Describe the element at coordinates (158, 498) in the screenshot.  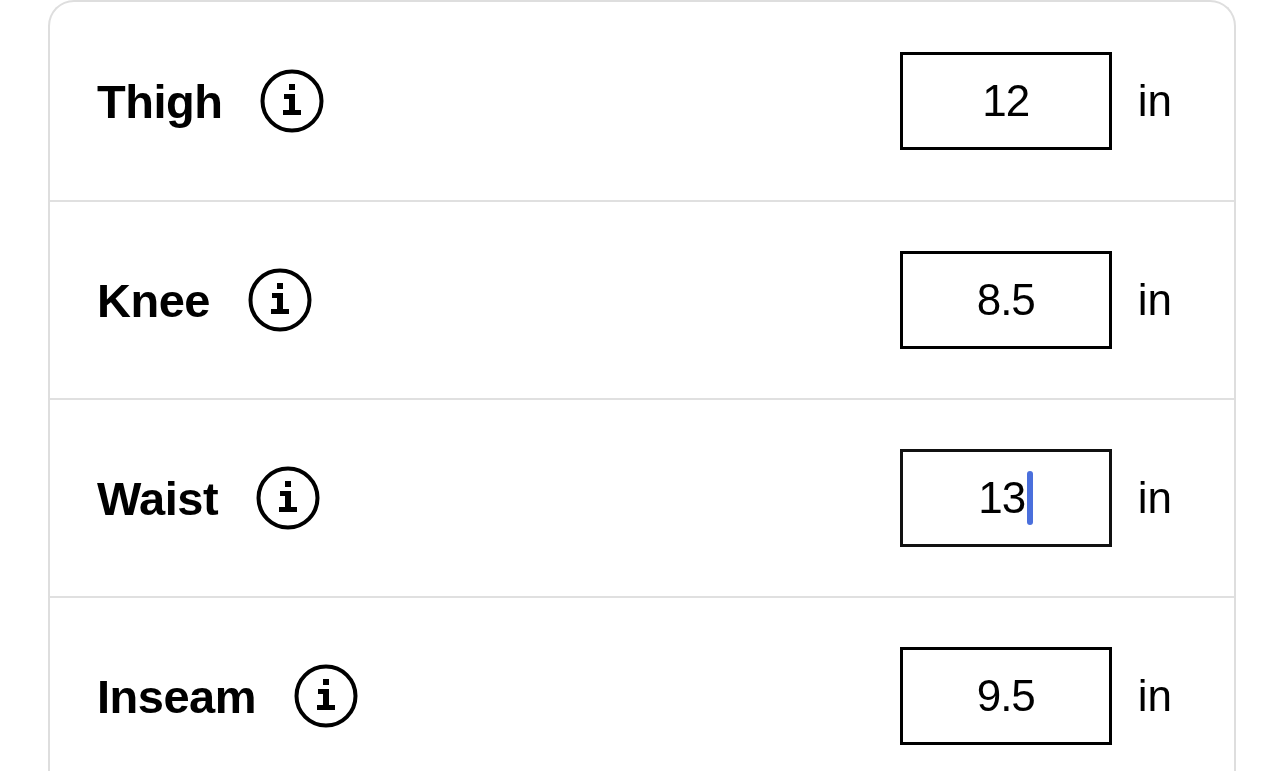
I see `measurement-label: Waist` at that location.